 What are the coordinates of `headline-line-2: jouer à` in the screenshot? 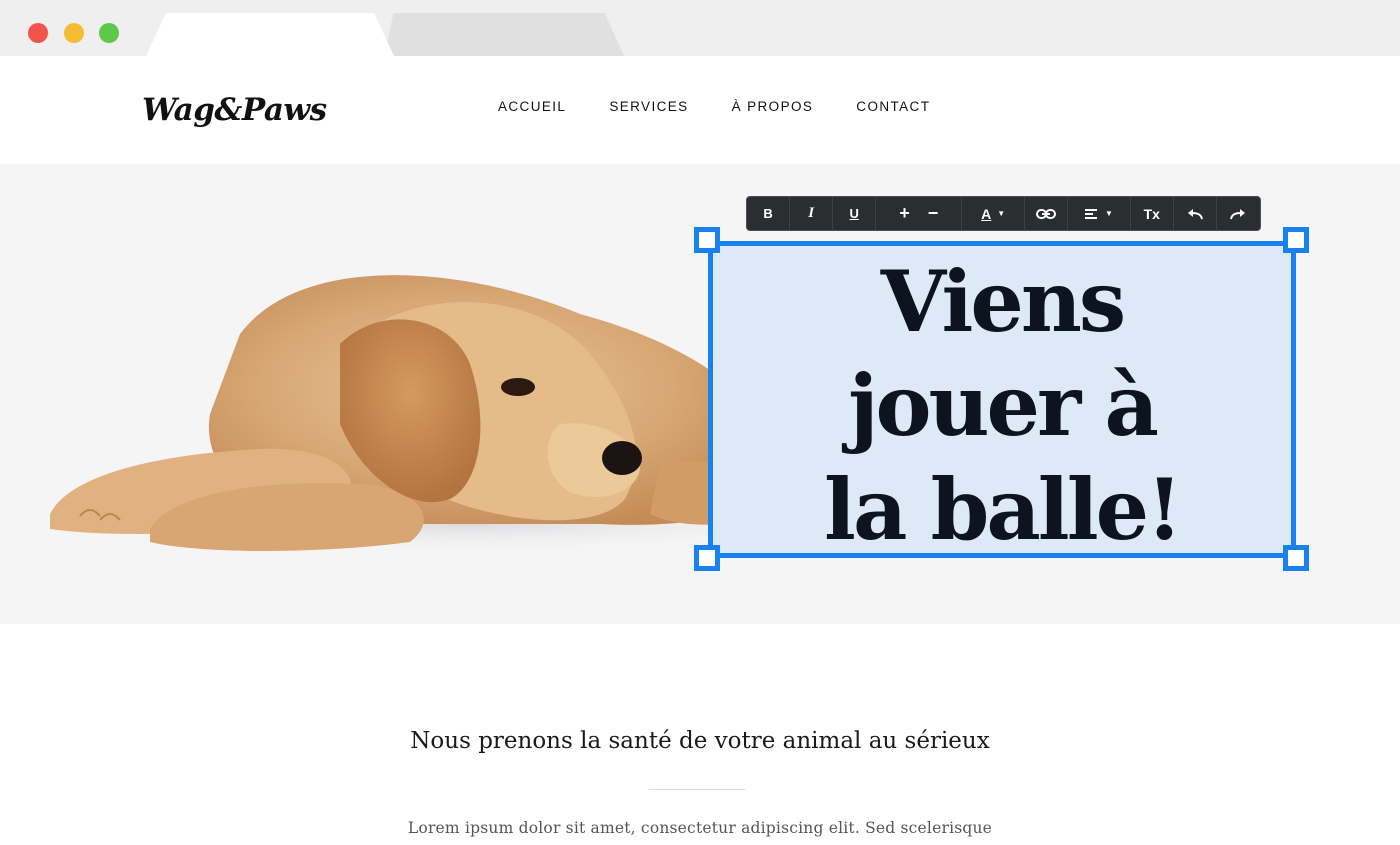 It's located at (1003, 405).